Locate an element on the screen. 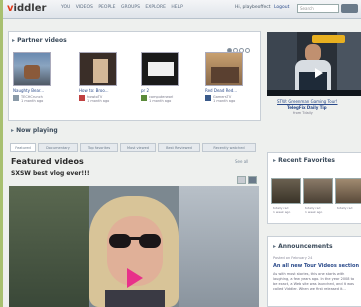  tab-recently-watched: Recently watched is located at coordinates (229, 147).